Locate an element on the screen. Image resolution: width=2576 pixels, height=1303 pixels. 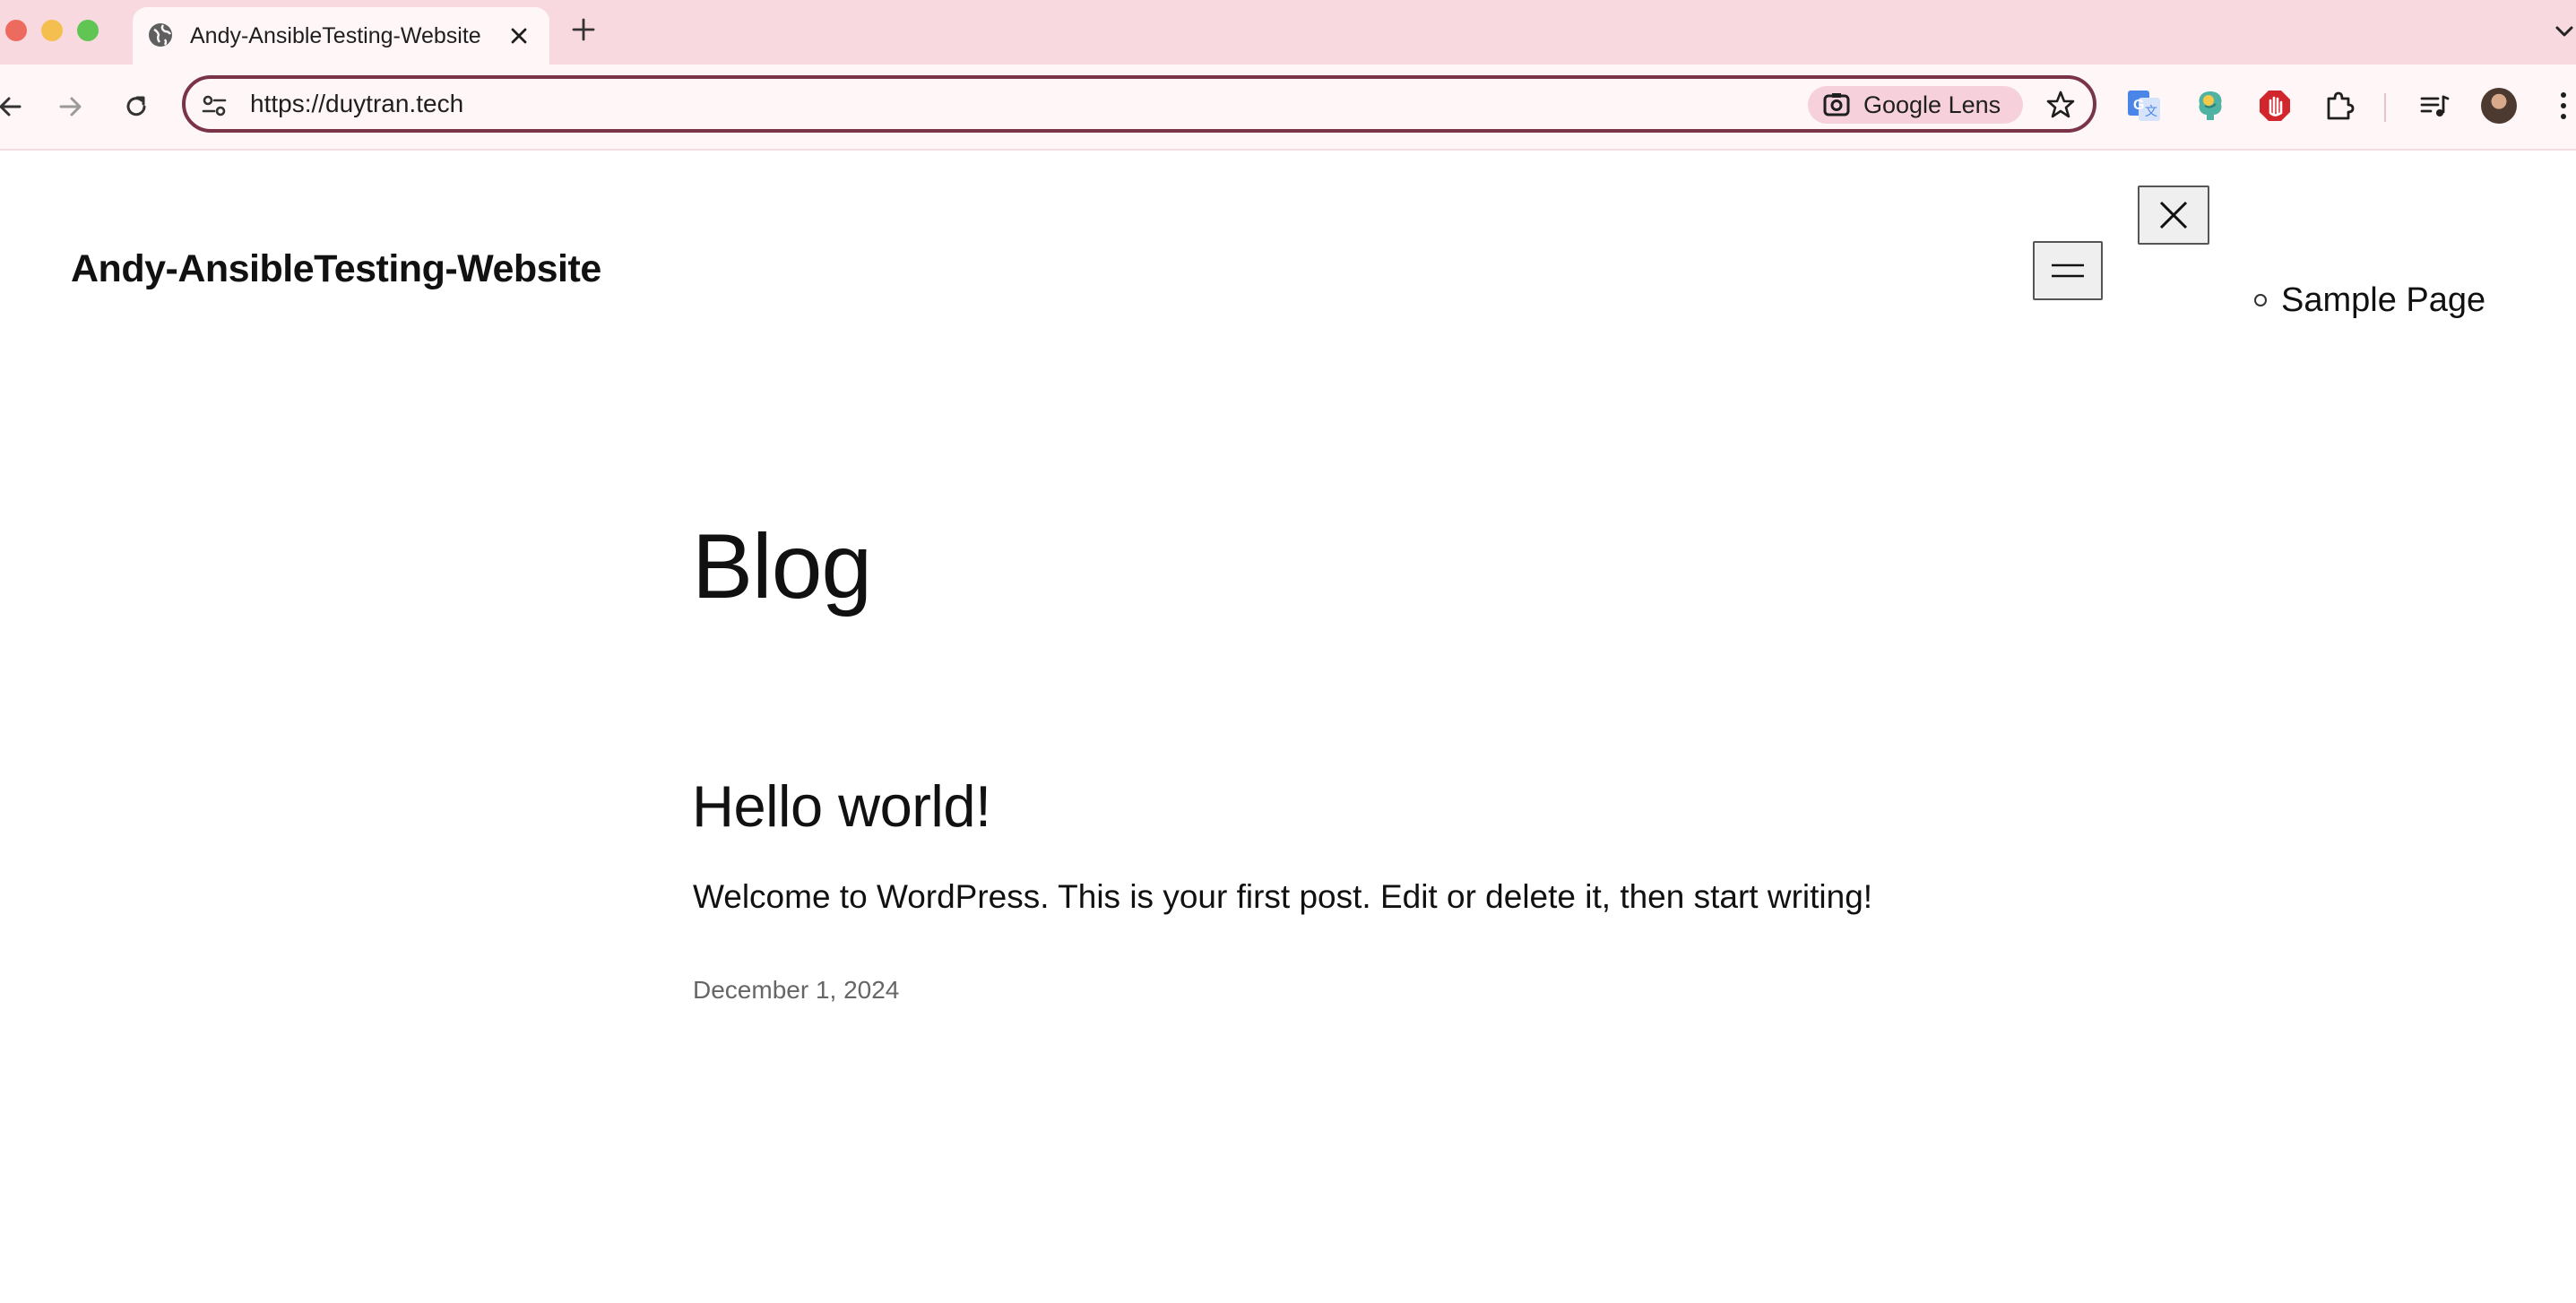
nav-item-sample-page: Sample Page is located at coordinates (2383, 300).